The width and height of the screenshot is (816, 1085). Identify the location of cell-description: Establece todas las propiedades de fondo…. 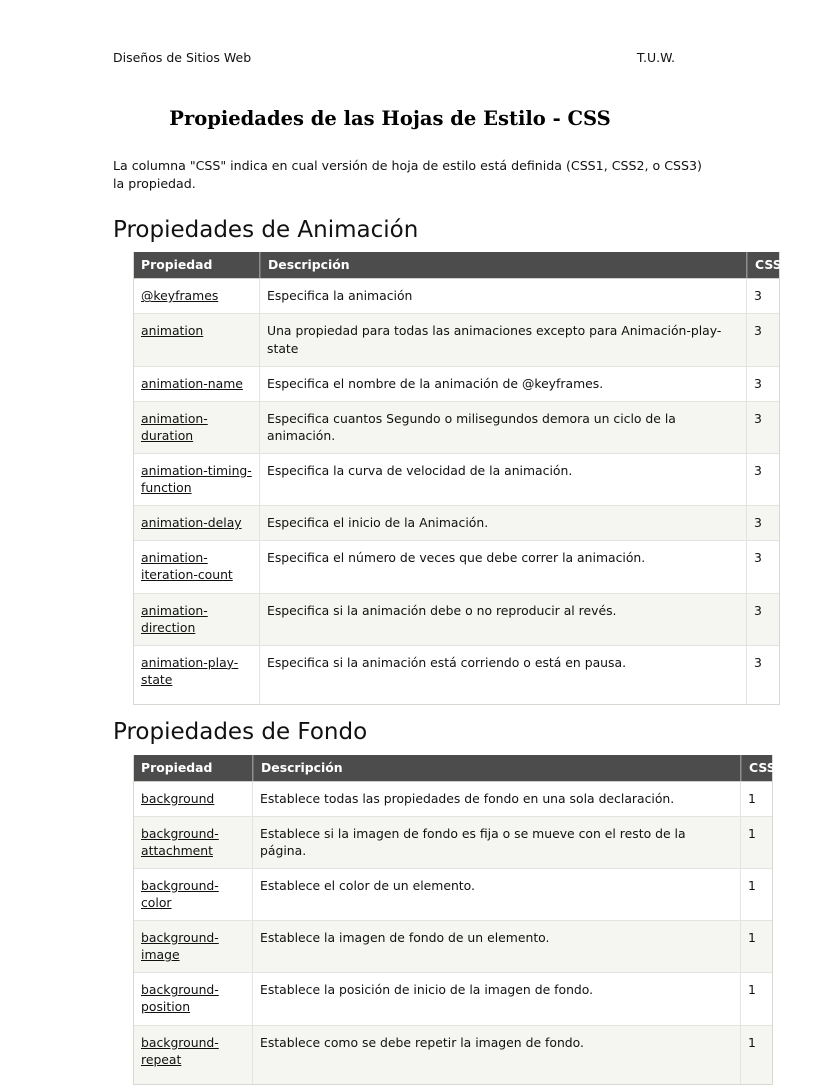
(497, 798).